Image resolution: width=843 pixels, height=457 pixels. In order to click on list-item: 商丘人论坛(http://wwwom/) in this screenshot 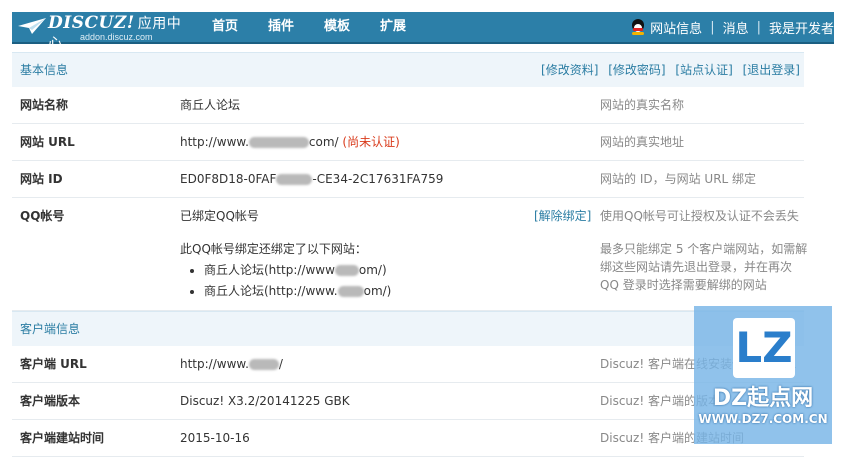, I will do `click(297, 270)`.